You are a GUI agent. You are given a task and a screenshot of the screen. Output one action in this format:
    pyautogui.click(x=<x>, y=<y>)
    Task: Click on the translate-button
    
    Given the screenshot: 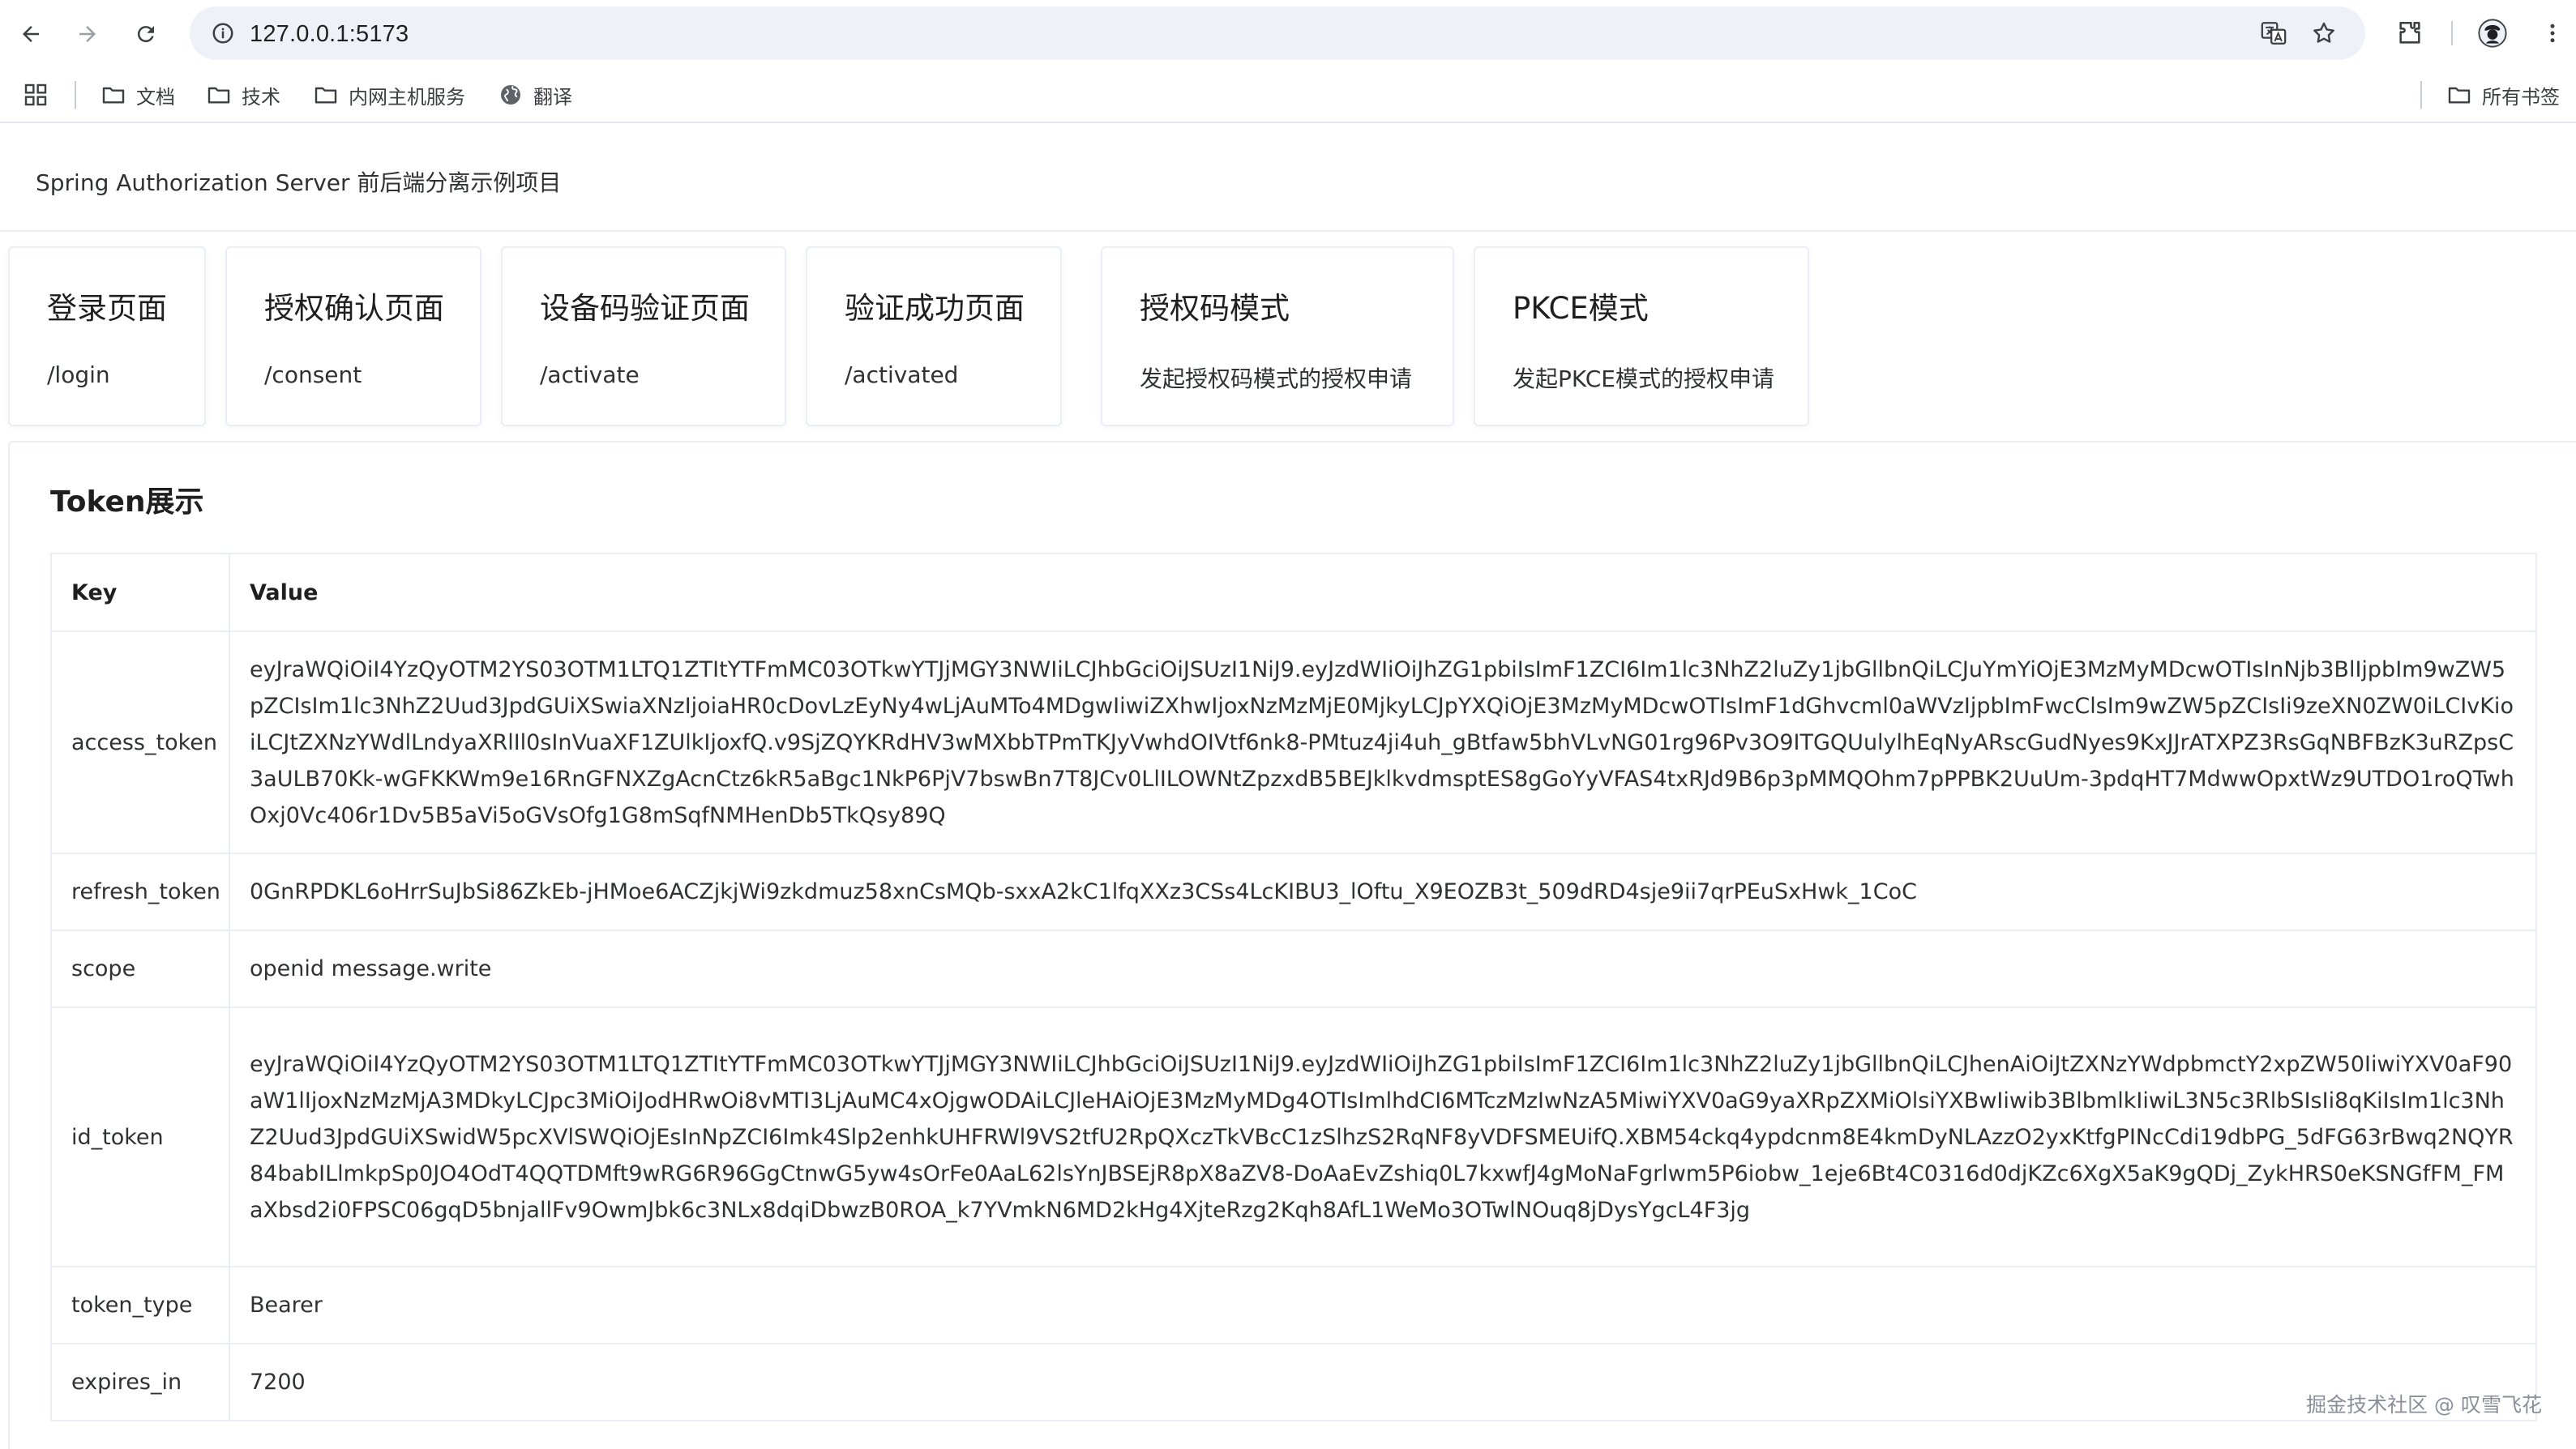 What is the action you would take?
    pyautogui.click(x=2274, y=33)
    